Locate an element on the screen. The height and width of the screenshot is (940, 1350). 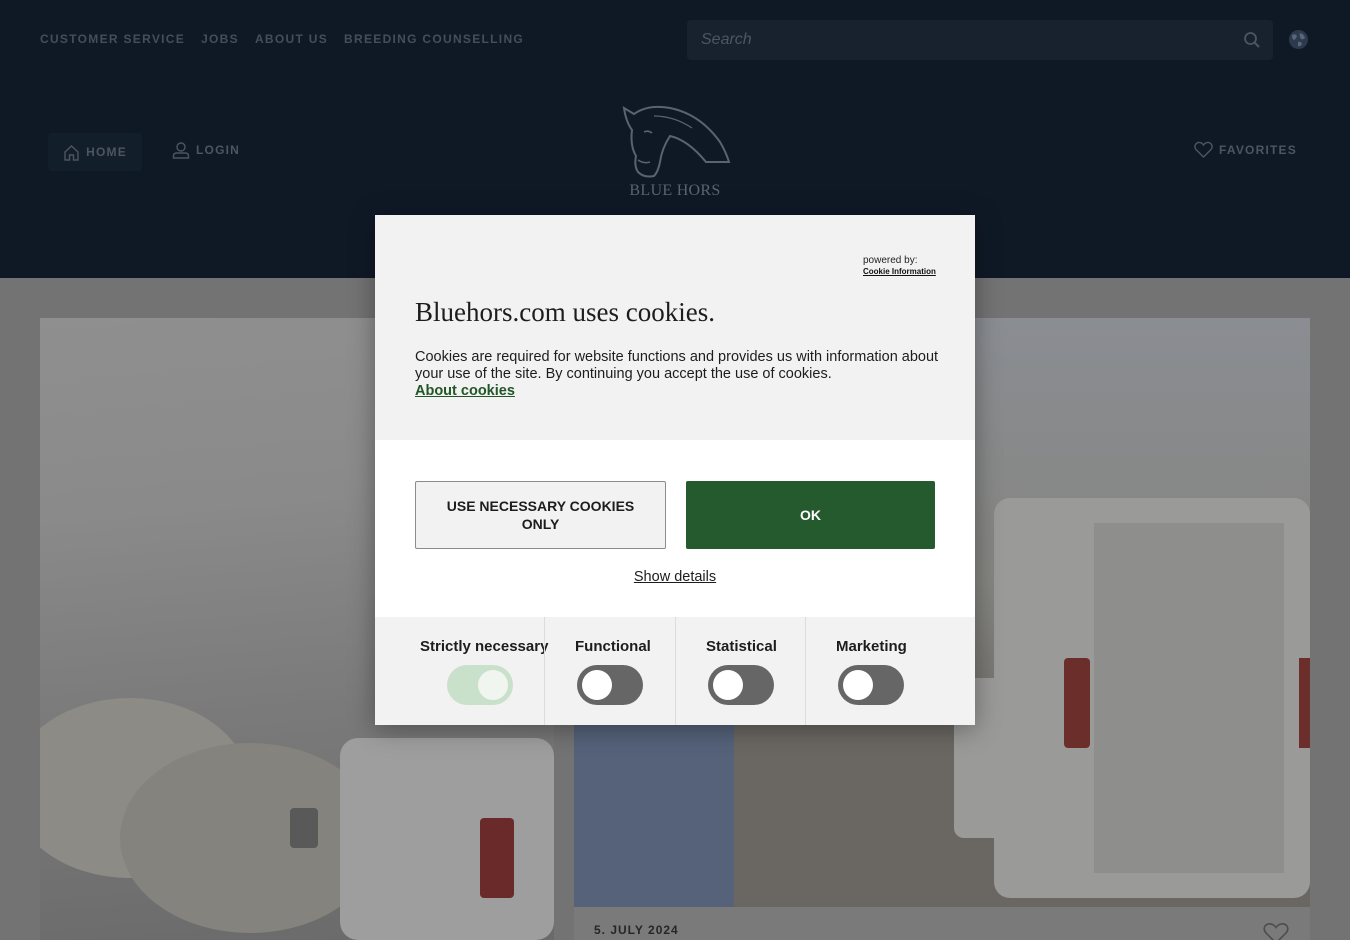
home-icon is located at coordinates (71, 152).